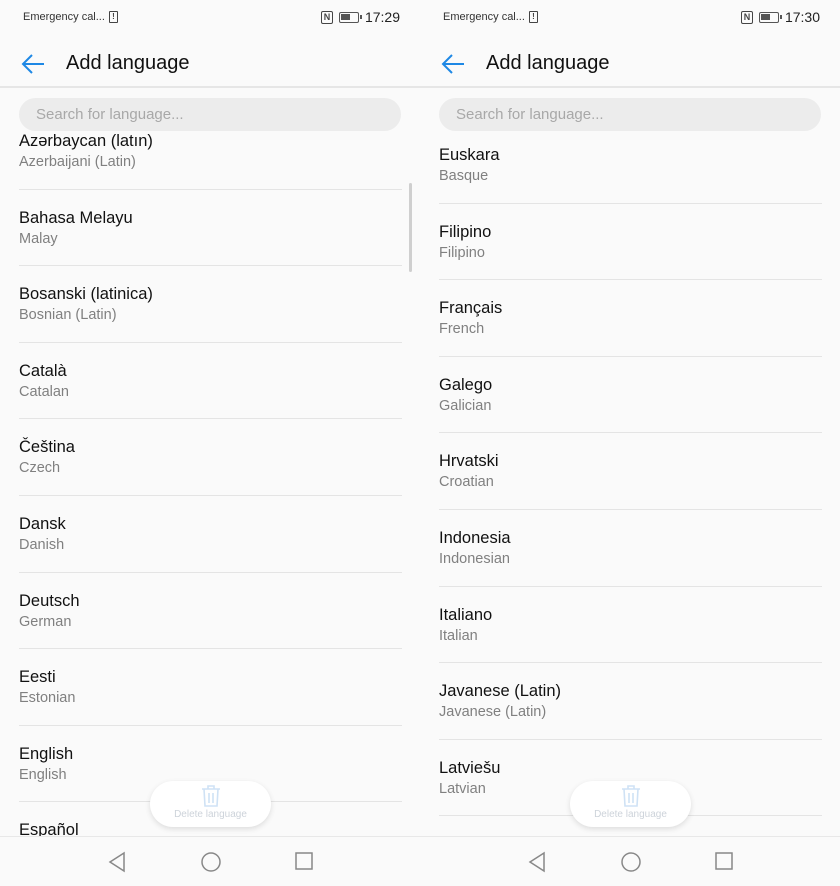  I want to click on language-name: Euskara, so click(469, 155).